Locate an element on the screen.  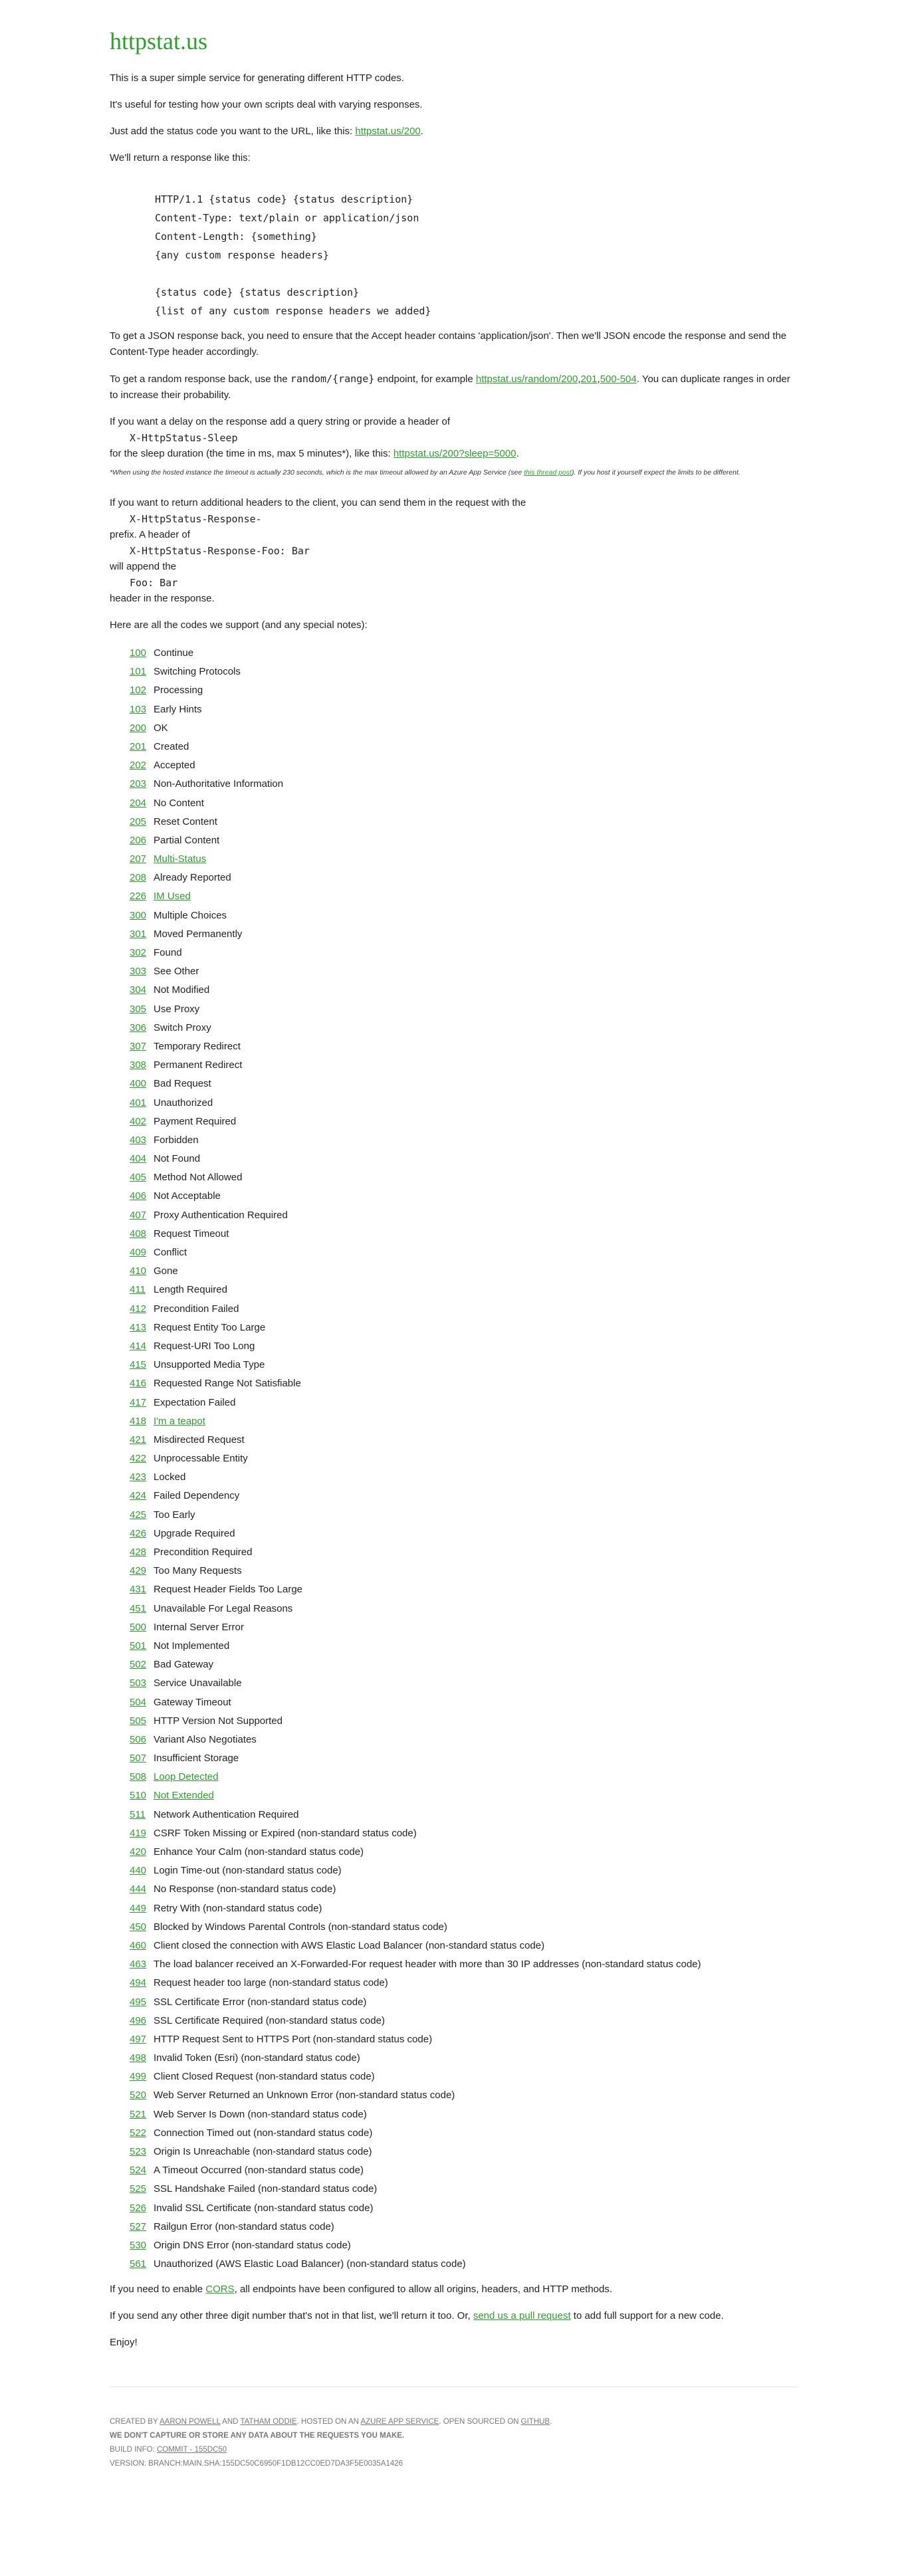
status-code-link: 424 is located at coordinates (142, 1496).